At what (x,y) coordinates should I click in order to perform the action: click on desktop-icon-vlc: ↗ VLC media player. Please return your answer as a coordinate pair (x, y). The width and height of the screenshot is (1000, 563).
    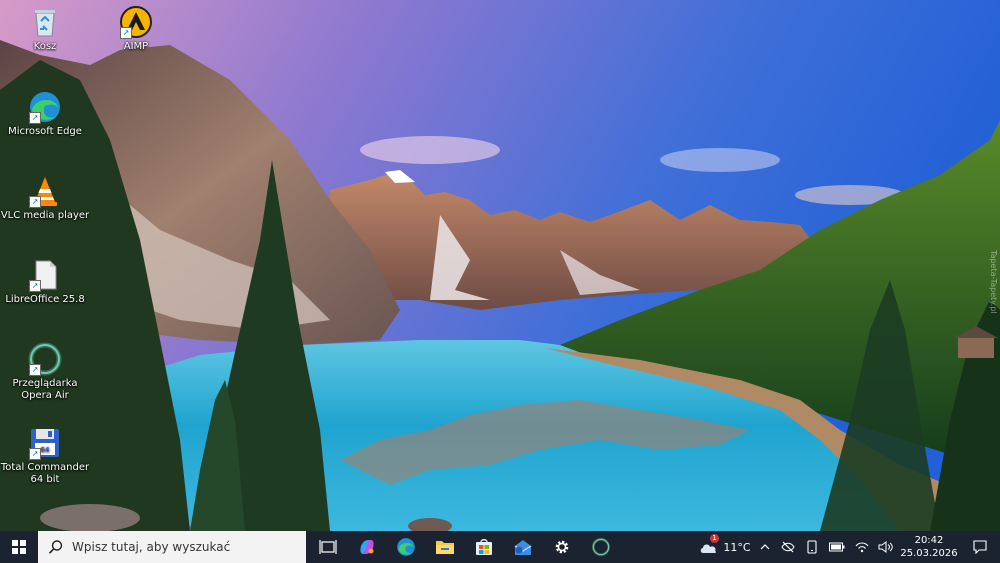
    Looking at the image, I should click on (45, 198).